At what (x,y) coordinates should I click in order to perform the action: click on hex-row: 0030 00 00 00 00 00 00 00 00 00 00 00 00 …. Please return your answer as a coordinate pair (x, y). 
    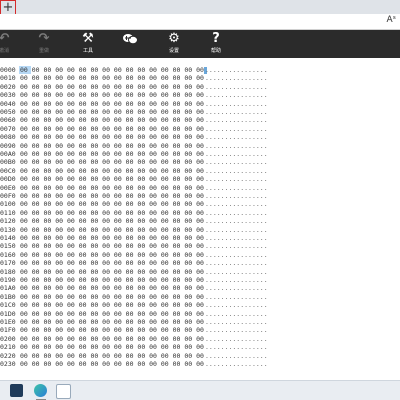
    Looking at the image, I should click on (200, 95).